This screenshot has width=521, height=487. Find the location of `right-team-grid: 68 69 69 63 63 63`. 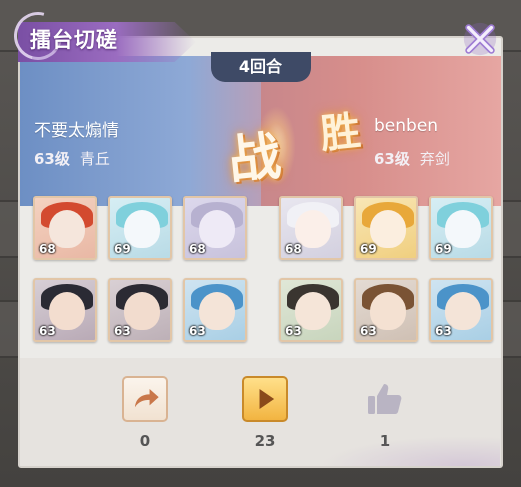

right-team-grid: 68 69 69 63 63 63 is located at coordinates (386, 269).